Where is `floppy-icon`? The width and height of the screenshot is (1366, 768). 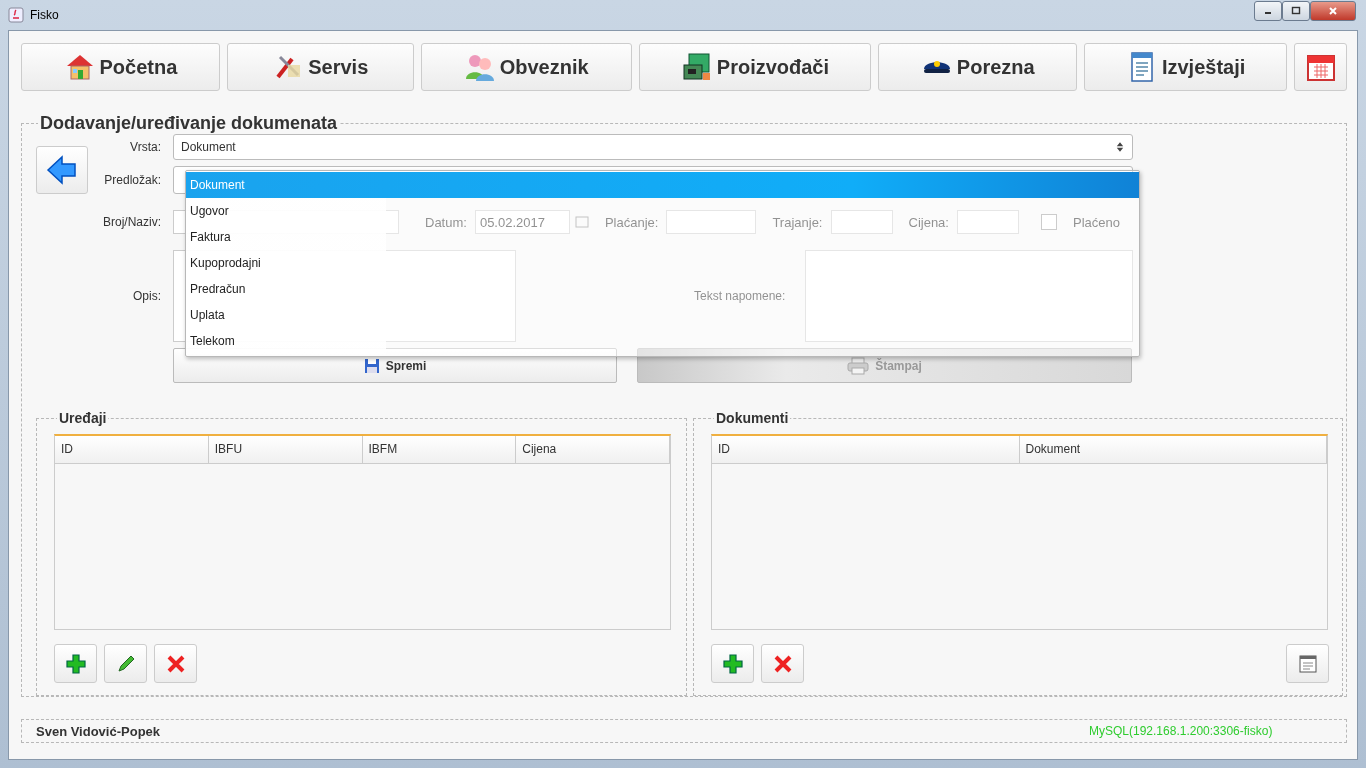 floppy-icon is located at coordinates (371, 365).